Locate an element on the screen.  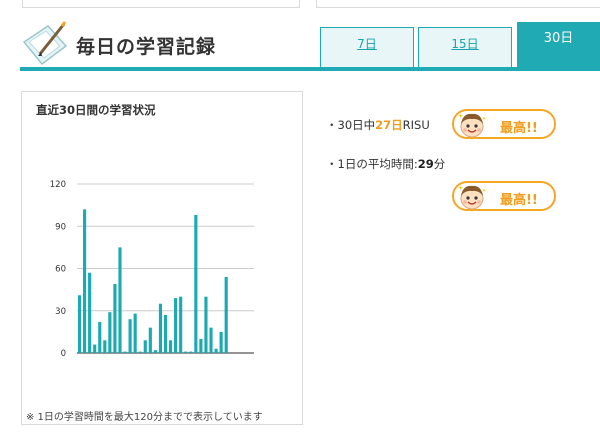
y-tick-label: 60 is located at coordinates (60, 270).